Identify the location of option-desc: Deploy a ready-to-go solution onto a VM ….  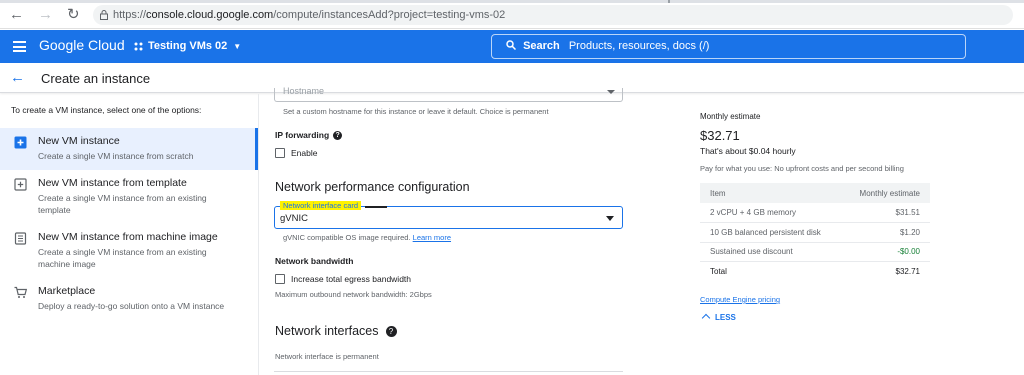
(131, 306).